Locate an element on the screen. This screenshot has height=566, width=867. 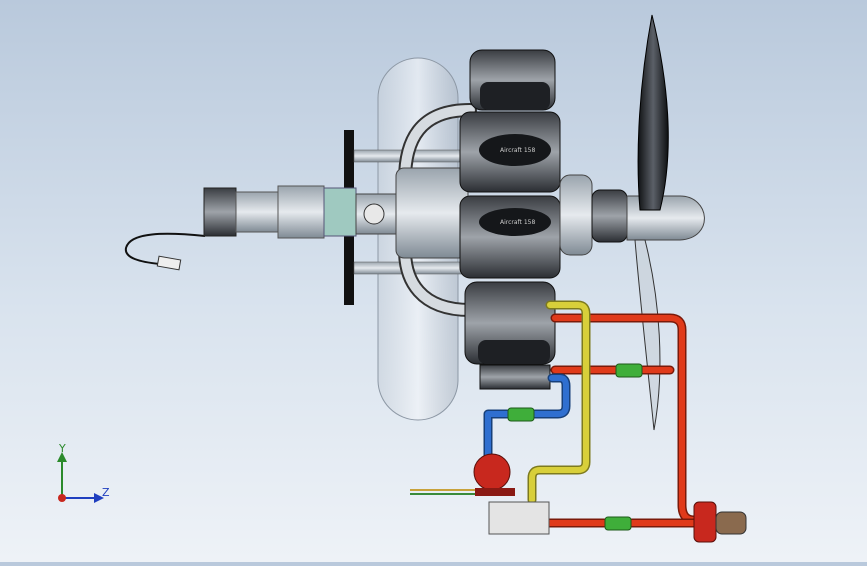
propeller-hub is located at coordinates (632, 215).